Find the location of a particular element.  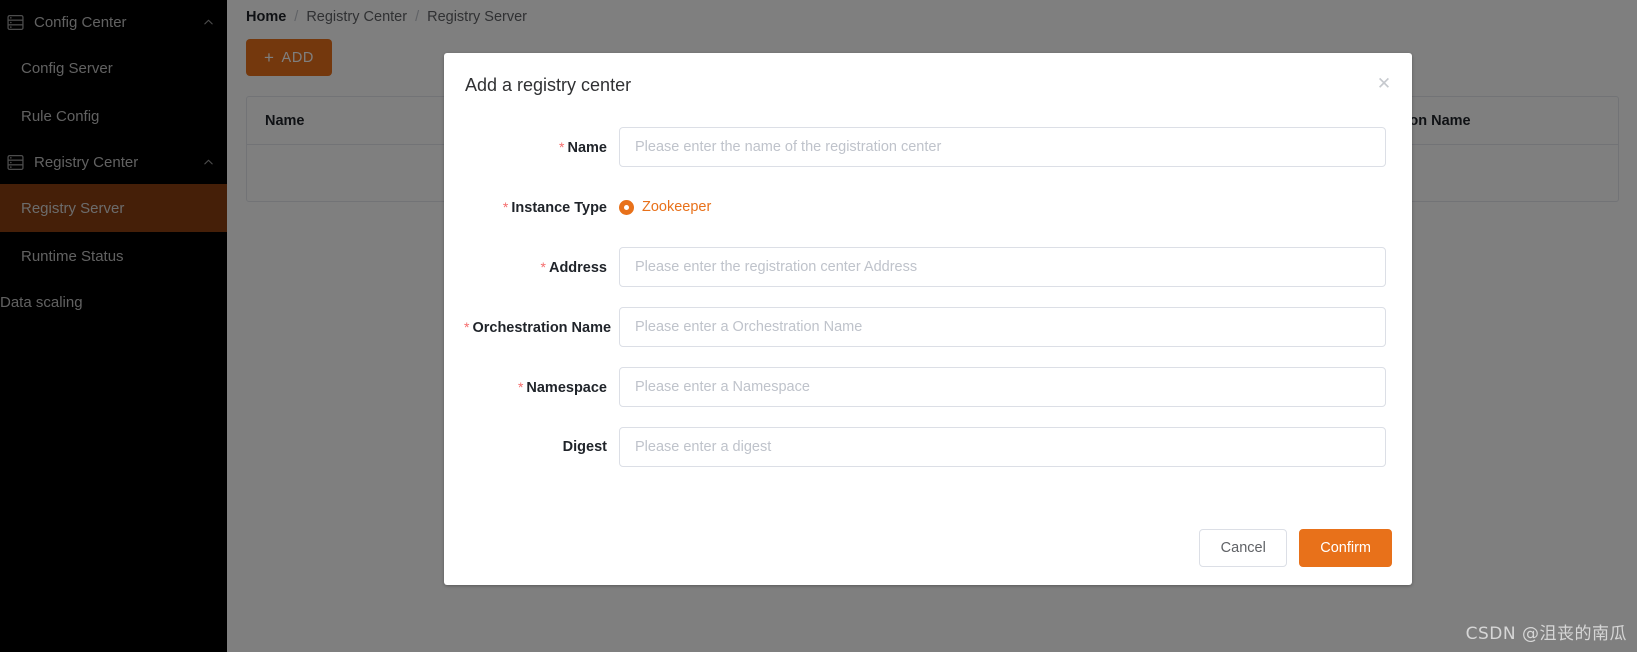

watermark: CSDN @沮丧的南瓜 is located at coordinates (1546, 634).